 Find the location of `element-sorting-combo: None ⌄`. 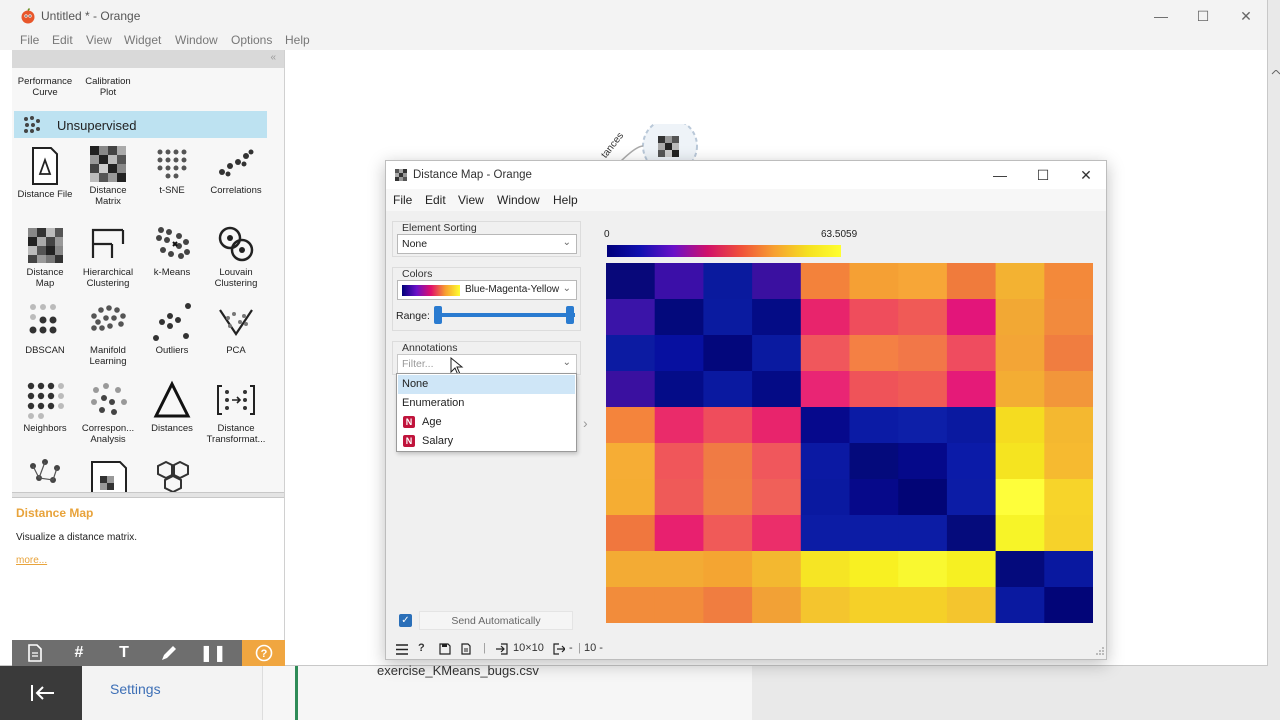

element-sorting-combo: None ⌄ is located at coordinates (487, 244).